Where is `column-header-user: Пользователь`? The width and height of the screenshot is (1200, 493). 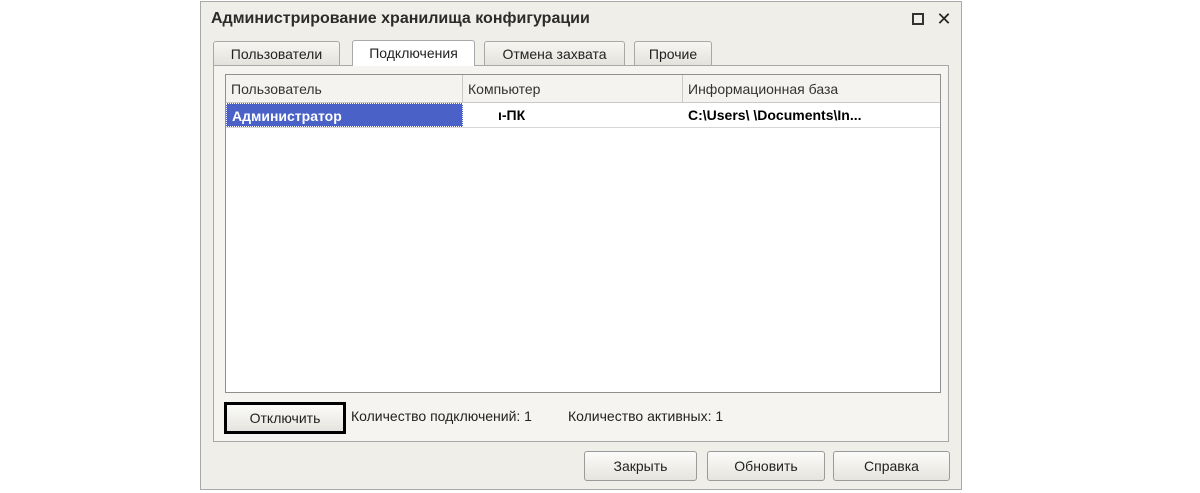
column-header-user: Пользователь is located at coordinates (344, 88).